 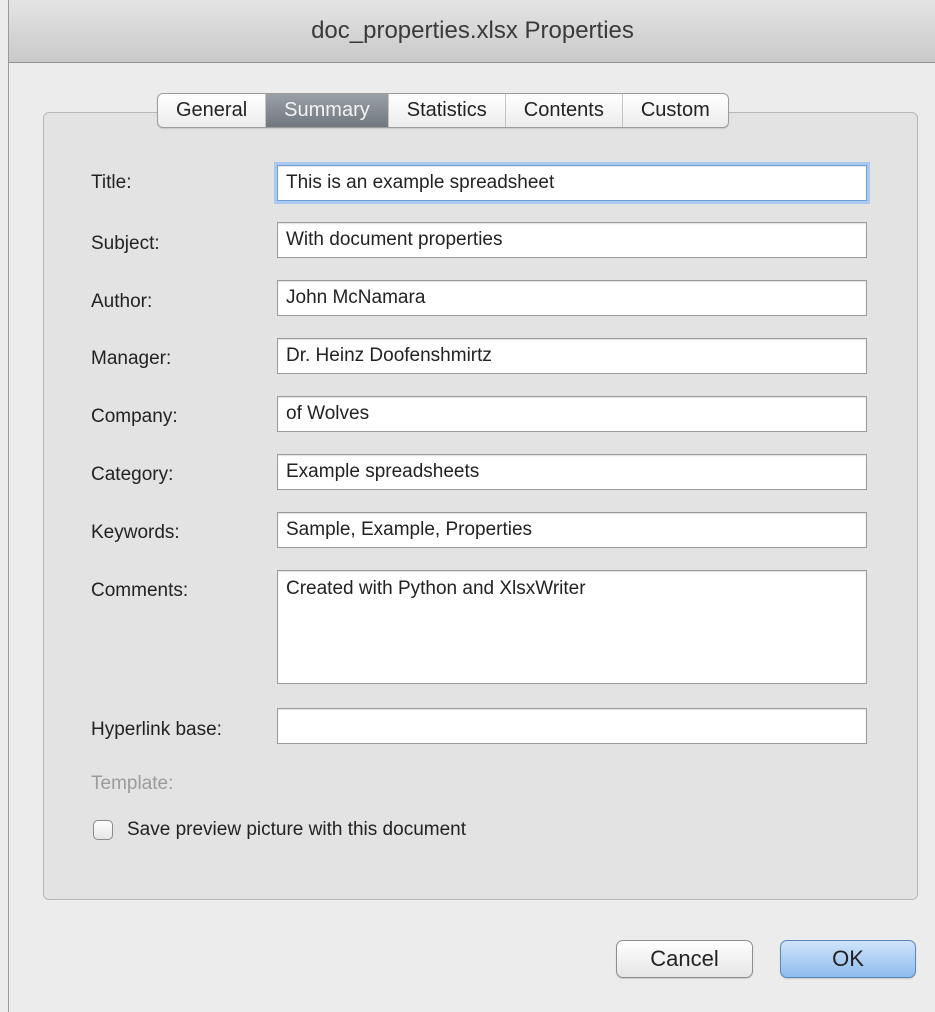 What do you see at coordinates (132, 783) in the screenshot?
I see `template-label: Template:` at bounding box center [132, 783].